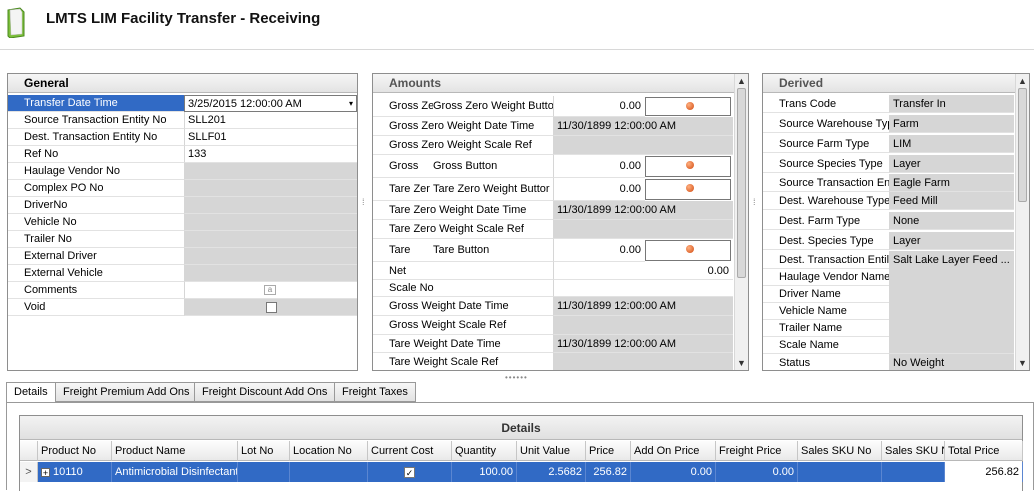 The height and width of the screenshot is (491, 1034). What do you see at coordinates (45, 472) in the screenshot?
I see `expand-row-icon: +` at bounding box center [45, 472].